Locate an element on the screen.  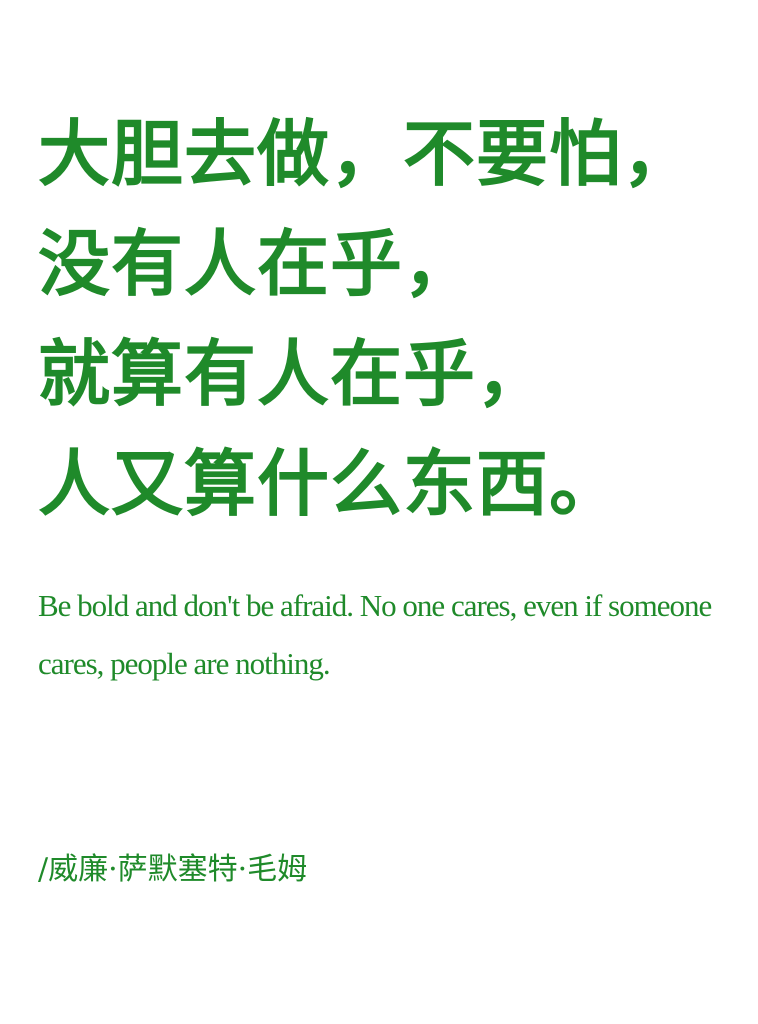
chinese-quote-line: 没有人在乎， is located at coordinates (257, 263).